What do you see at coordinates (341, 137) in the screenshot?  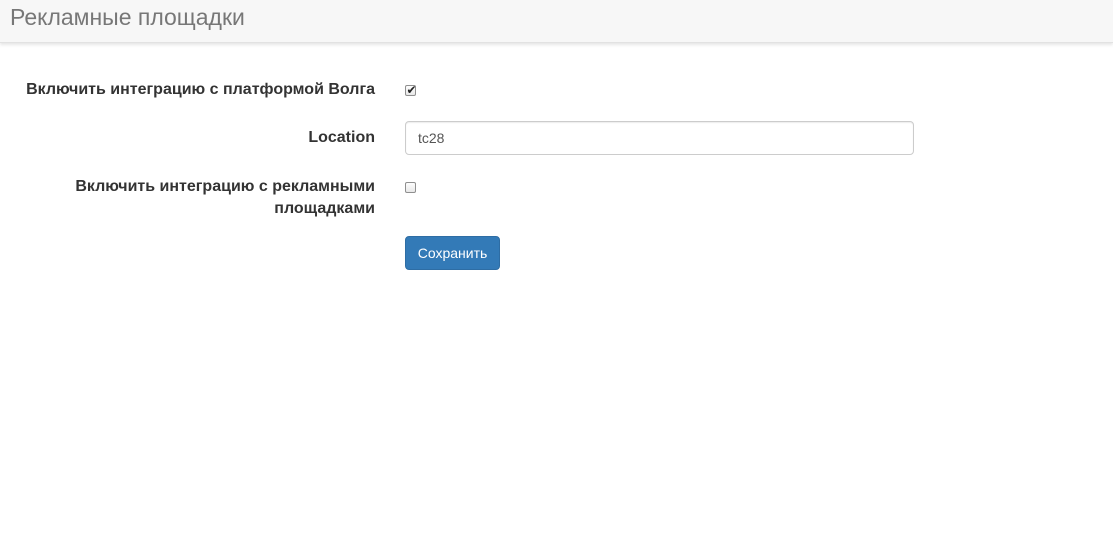 I see `location-label: Location` at bounding box center [341, 137].